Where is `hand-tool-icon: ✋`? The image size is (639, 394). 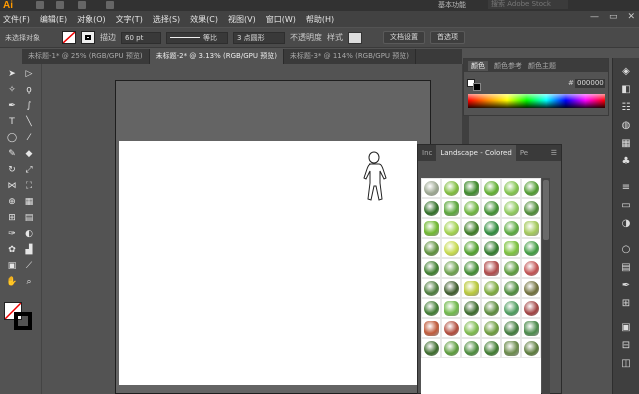 hand-tool-icon: ✋ is located at coordinates (12, 282).